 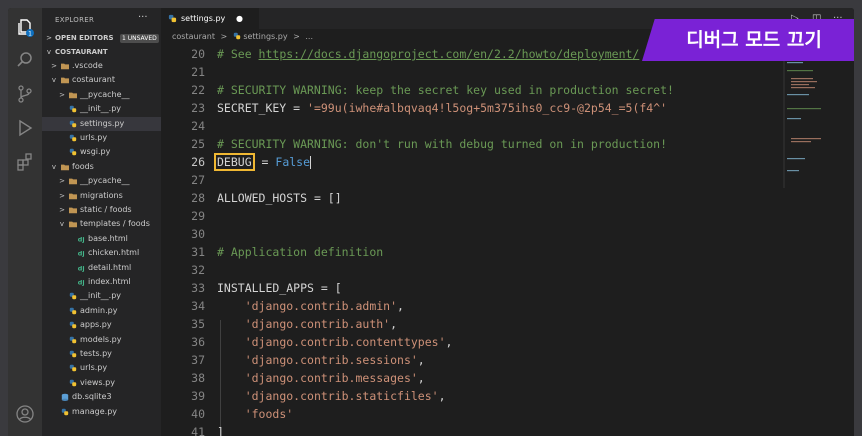 I want to click on tree-file: dj chicken.html, so click(x=101, y=253).